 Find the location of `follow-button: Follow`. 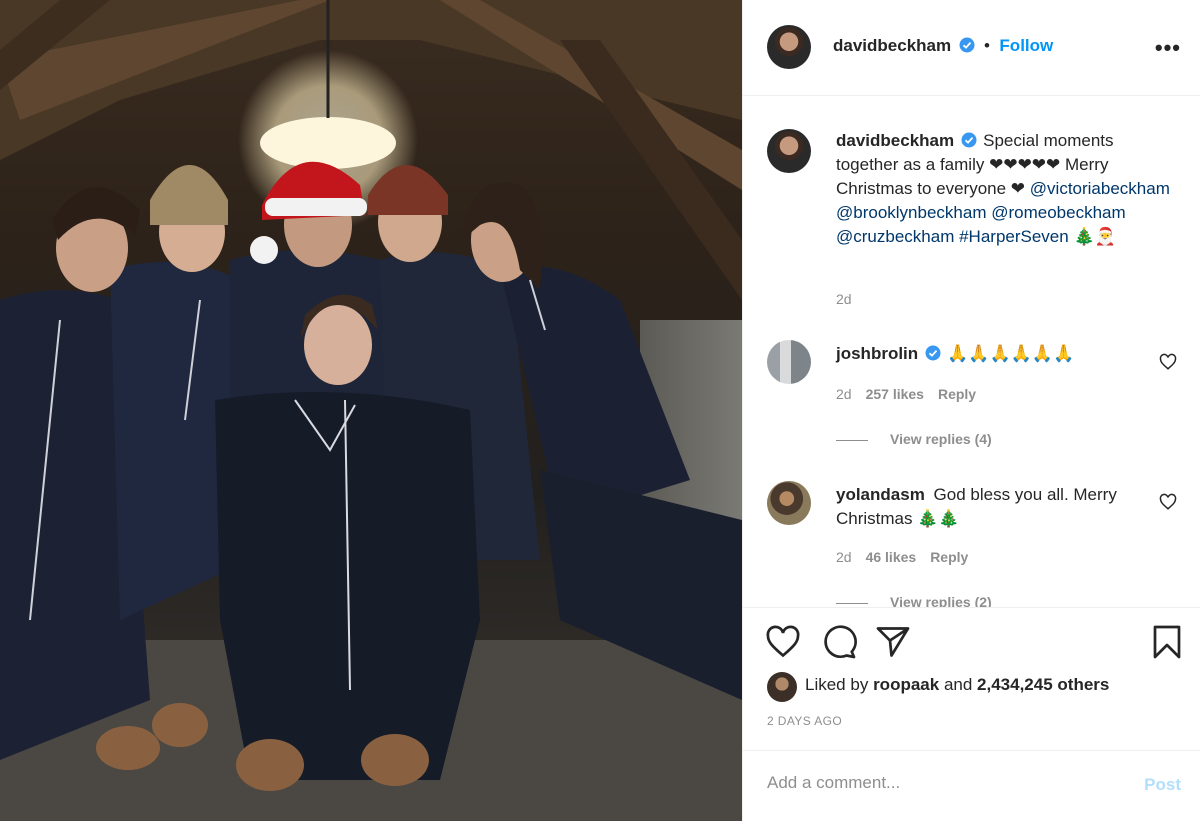

follow-button: Follow is located at coordinates (1026, 45).